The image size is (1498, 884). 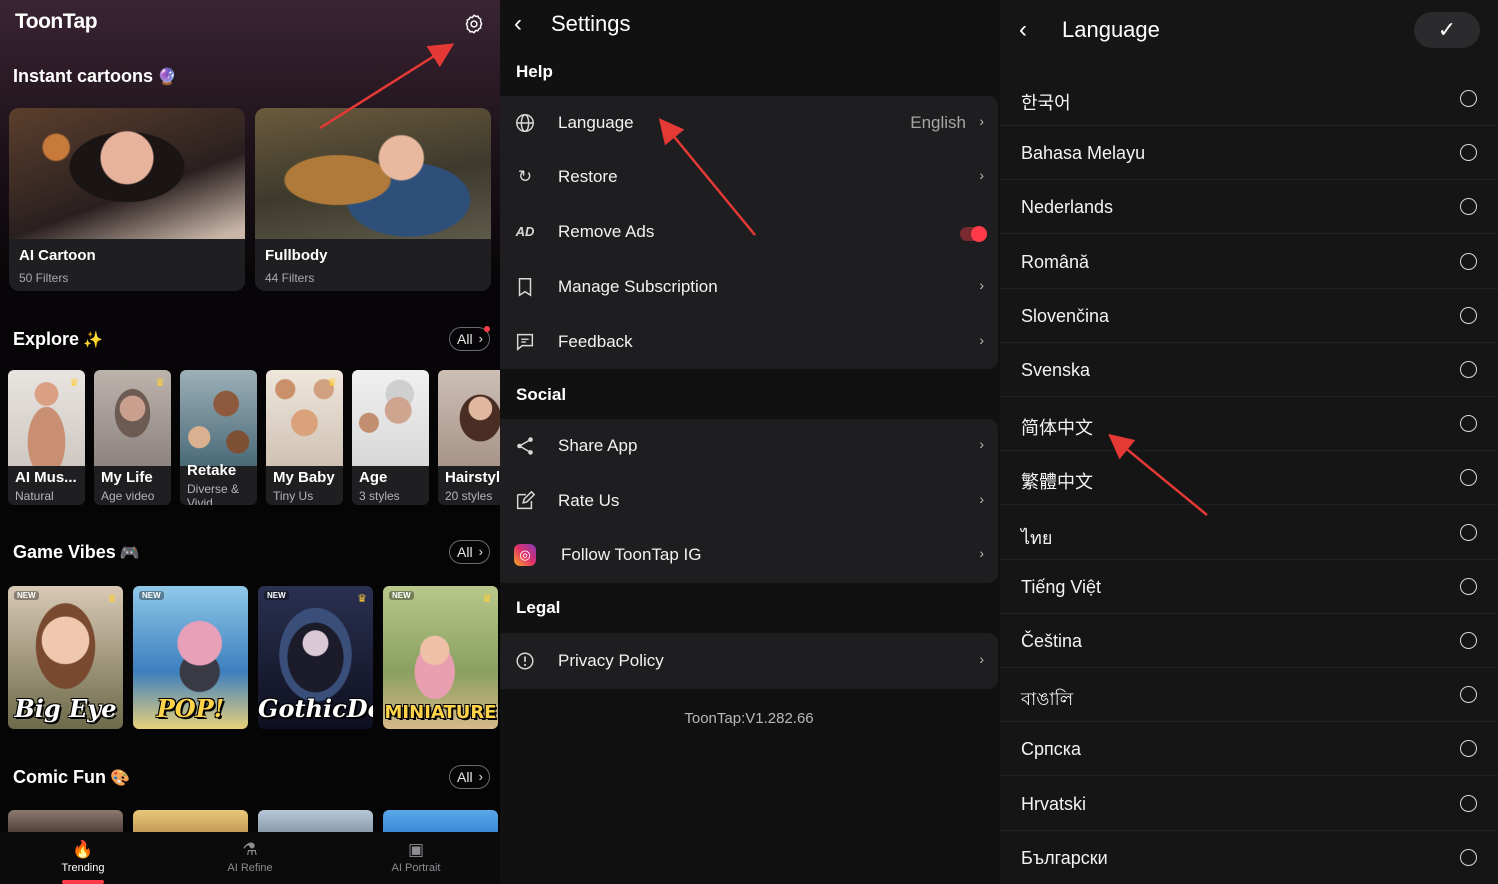 What do you see at coordinates (83, 868) in the screenshot?
I see `tab-label: Trending` at bounding box center [83, 868].